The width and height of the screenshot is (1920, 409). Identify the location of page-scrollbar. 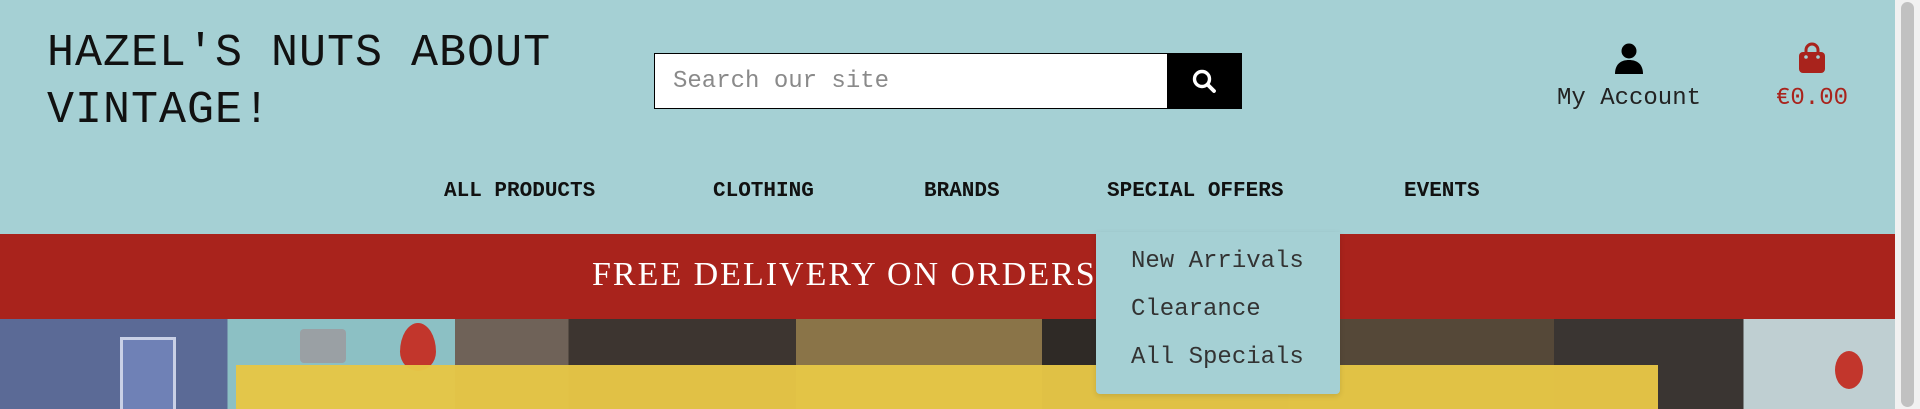
(1907, 204).